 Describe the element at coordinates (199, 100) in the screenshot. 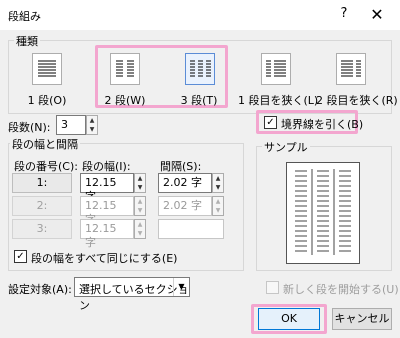

I see `preset-three-columns-label: 3 段(T)` at that location.